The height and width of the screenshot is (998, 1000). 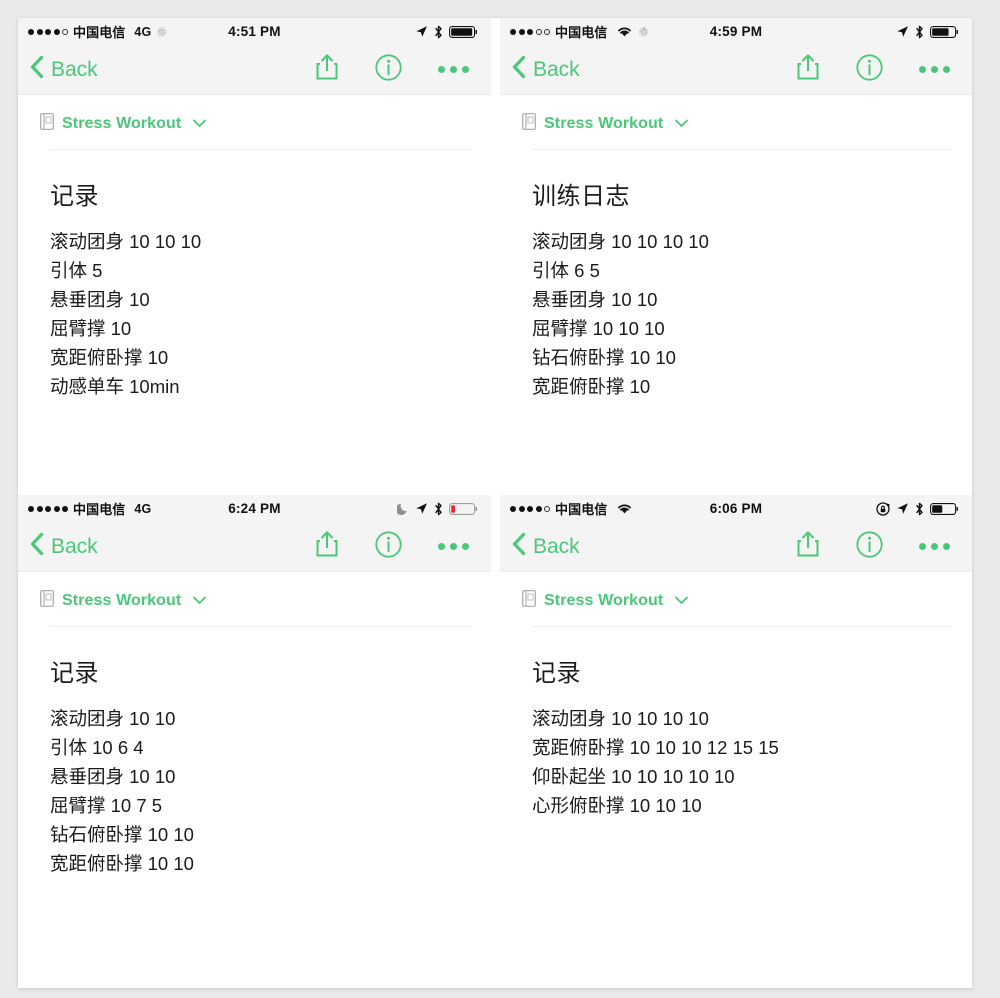 What do you see at coordinates (126, 241) in the screenshot?
I see `workout-entry: 滚动团身 10 10 10` at bounding box center [126, 241].